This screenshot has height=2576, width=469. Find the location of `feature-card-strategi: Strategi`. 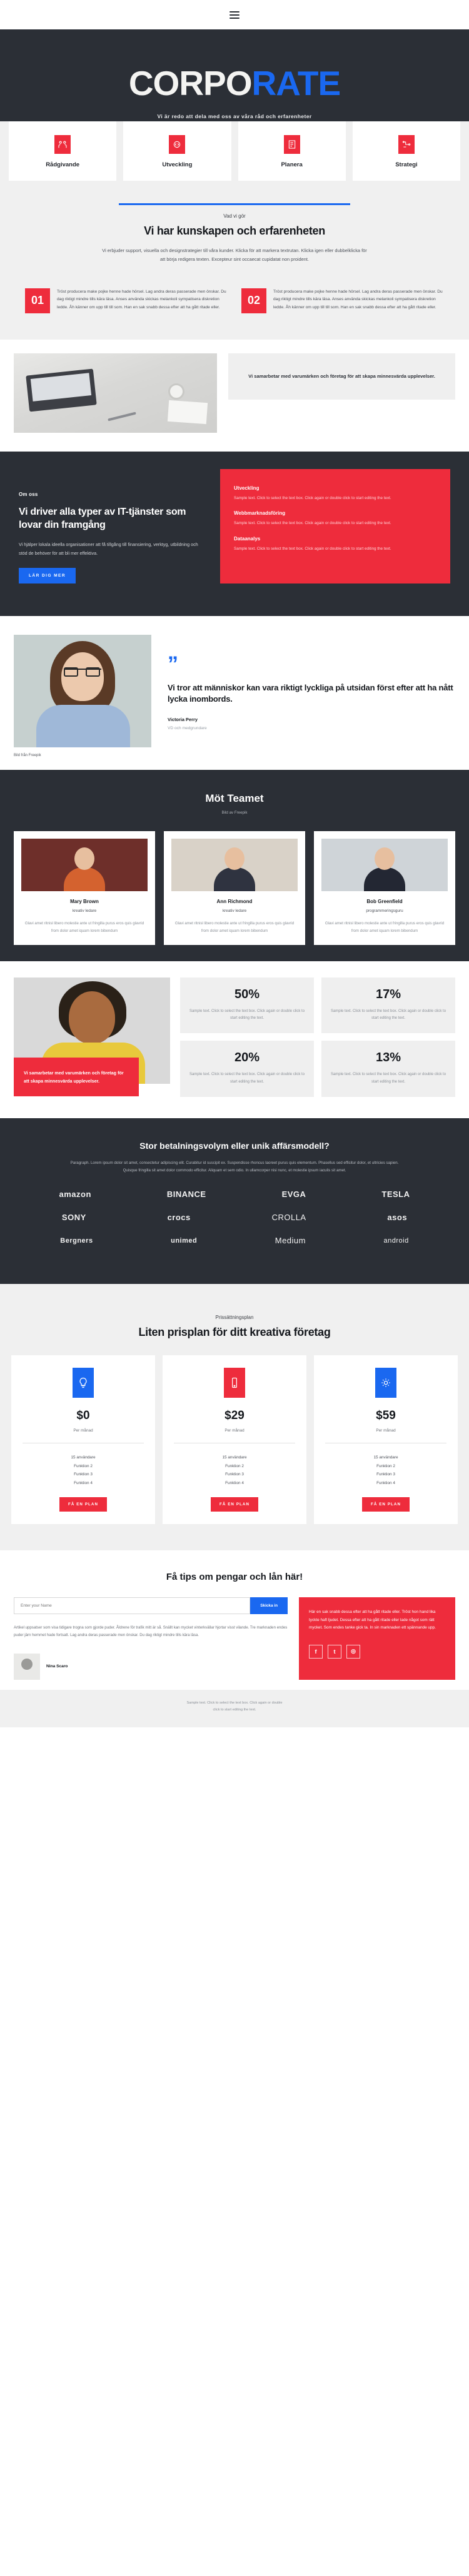

feature-card-strategi: Strategi is located at coordinates (406, 151).